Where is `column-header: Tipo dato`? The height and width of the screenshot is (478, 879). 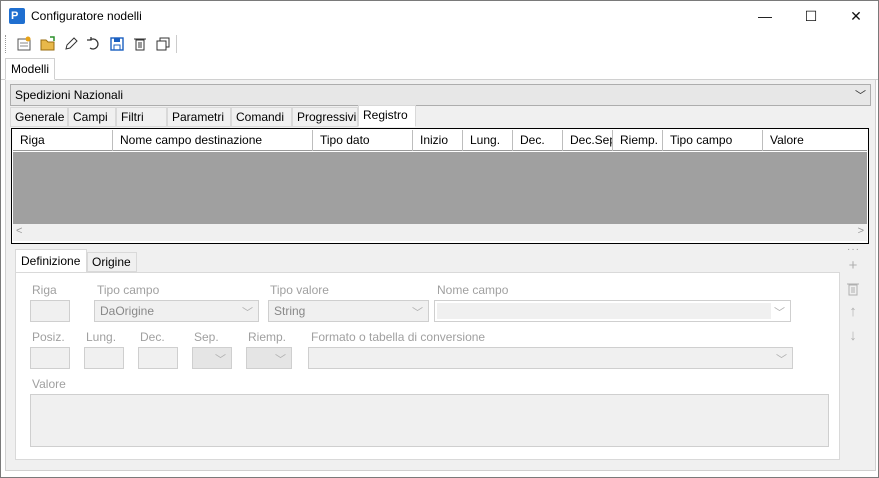 column-header: Tipo dato is located at coordinates (363, 140).